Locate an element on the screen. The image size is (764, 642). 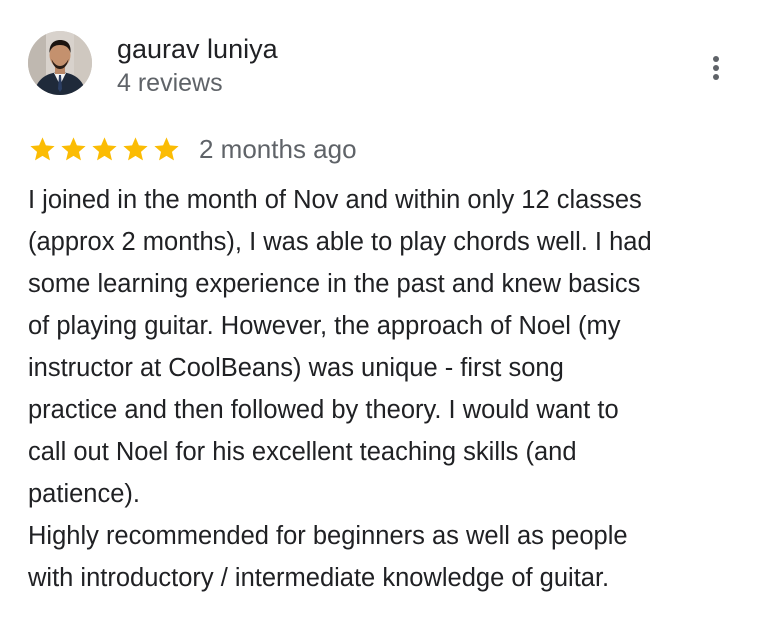
reviewer-name: gaurav luniya is located at coordinates (197, 49).